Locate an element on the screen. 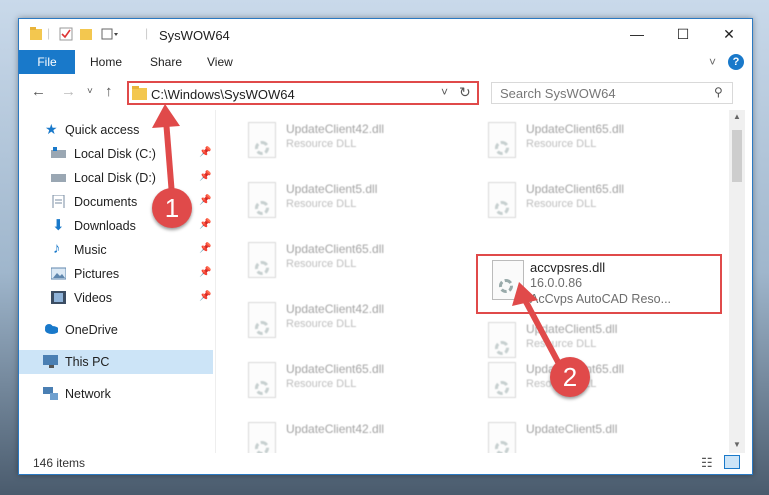  step-1-badge: 1 is located at coordinates (172, 208).